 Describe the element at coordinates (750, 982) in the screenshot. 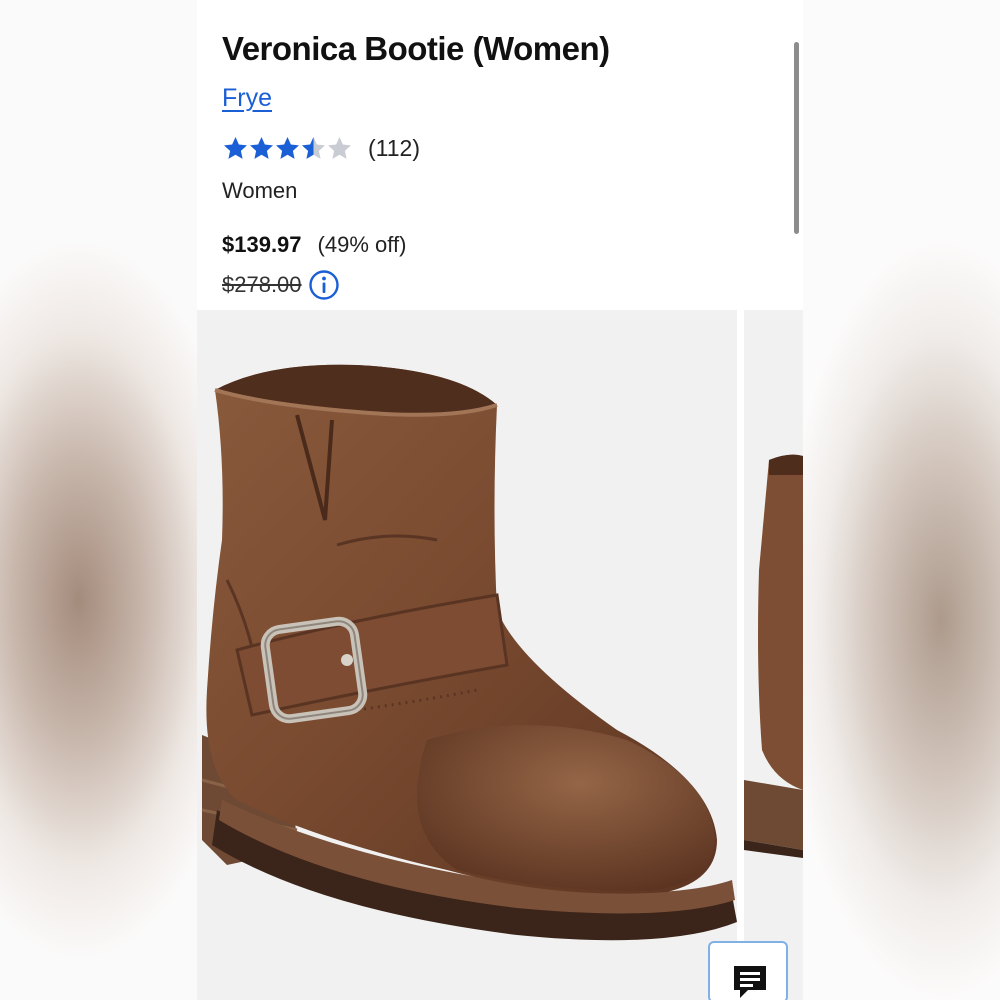

I see `chat-icon` at that location.